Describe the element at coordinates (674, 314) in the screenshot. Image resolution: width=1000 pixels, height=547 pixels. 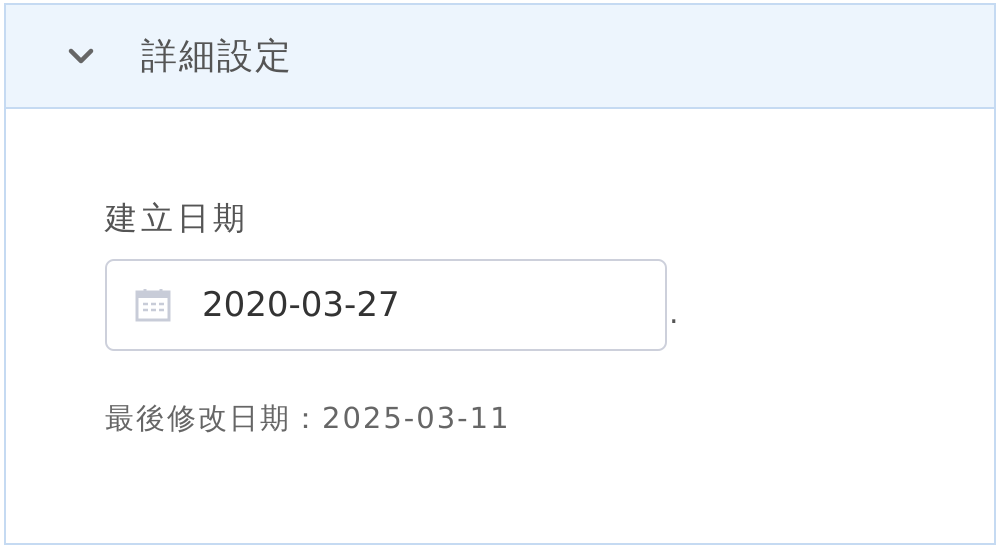
I see `suffix-text: .` at that location.